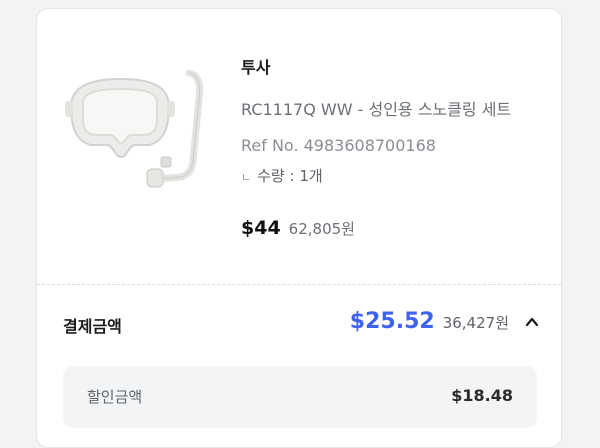  I want to click on product-brand: 투사, so click(256, 67).